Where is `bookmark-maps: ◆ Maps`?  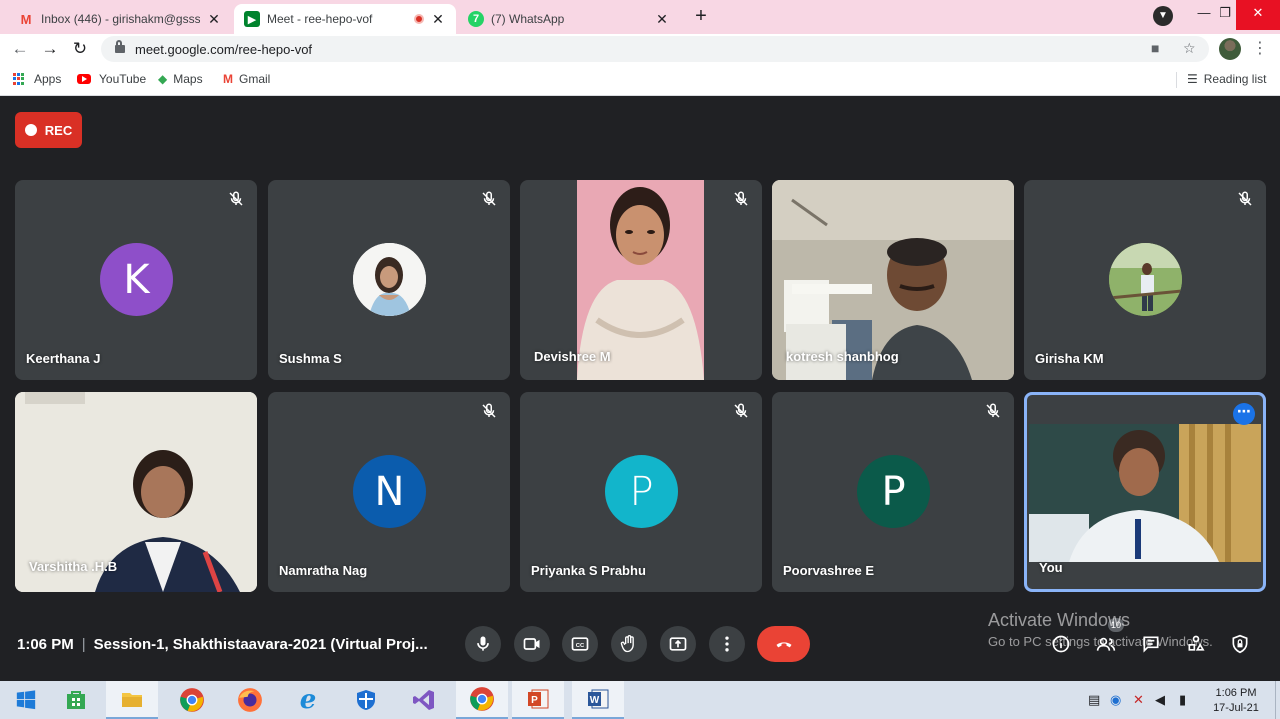
bookmark-maps: ◆ Maps is located at coordinates (180, 79).